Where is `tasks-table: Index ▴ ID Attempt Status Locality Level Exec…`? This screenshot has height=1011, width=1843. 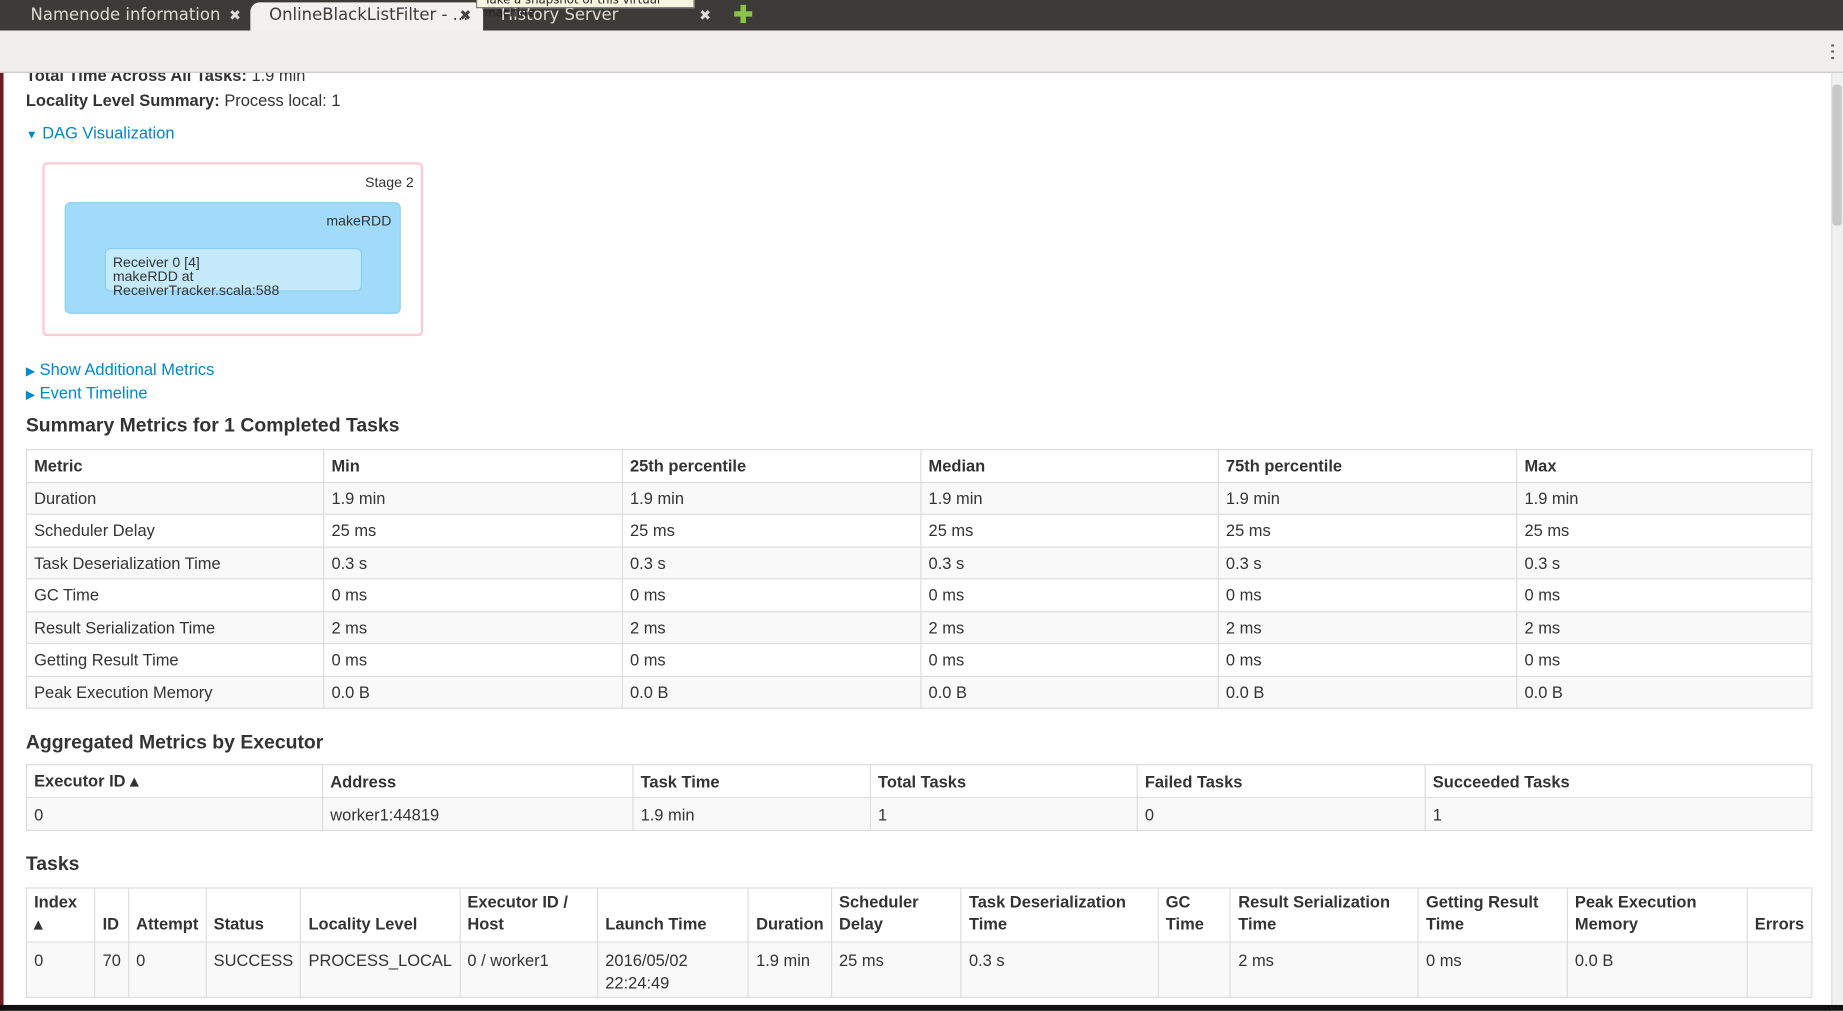 tasks-table: Index ▴ ID Attempt Status Locality Level Exec… is located at coordinates (919, 942).